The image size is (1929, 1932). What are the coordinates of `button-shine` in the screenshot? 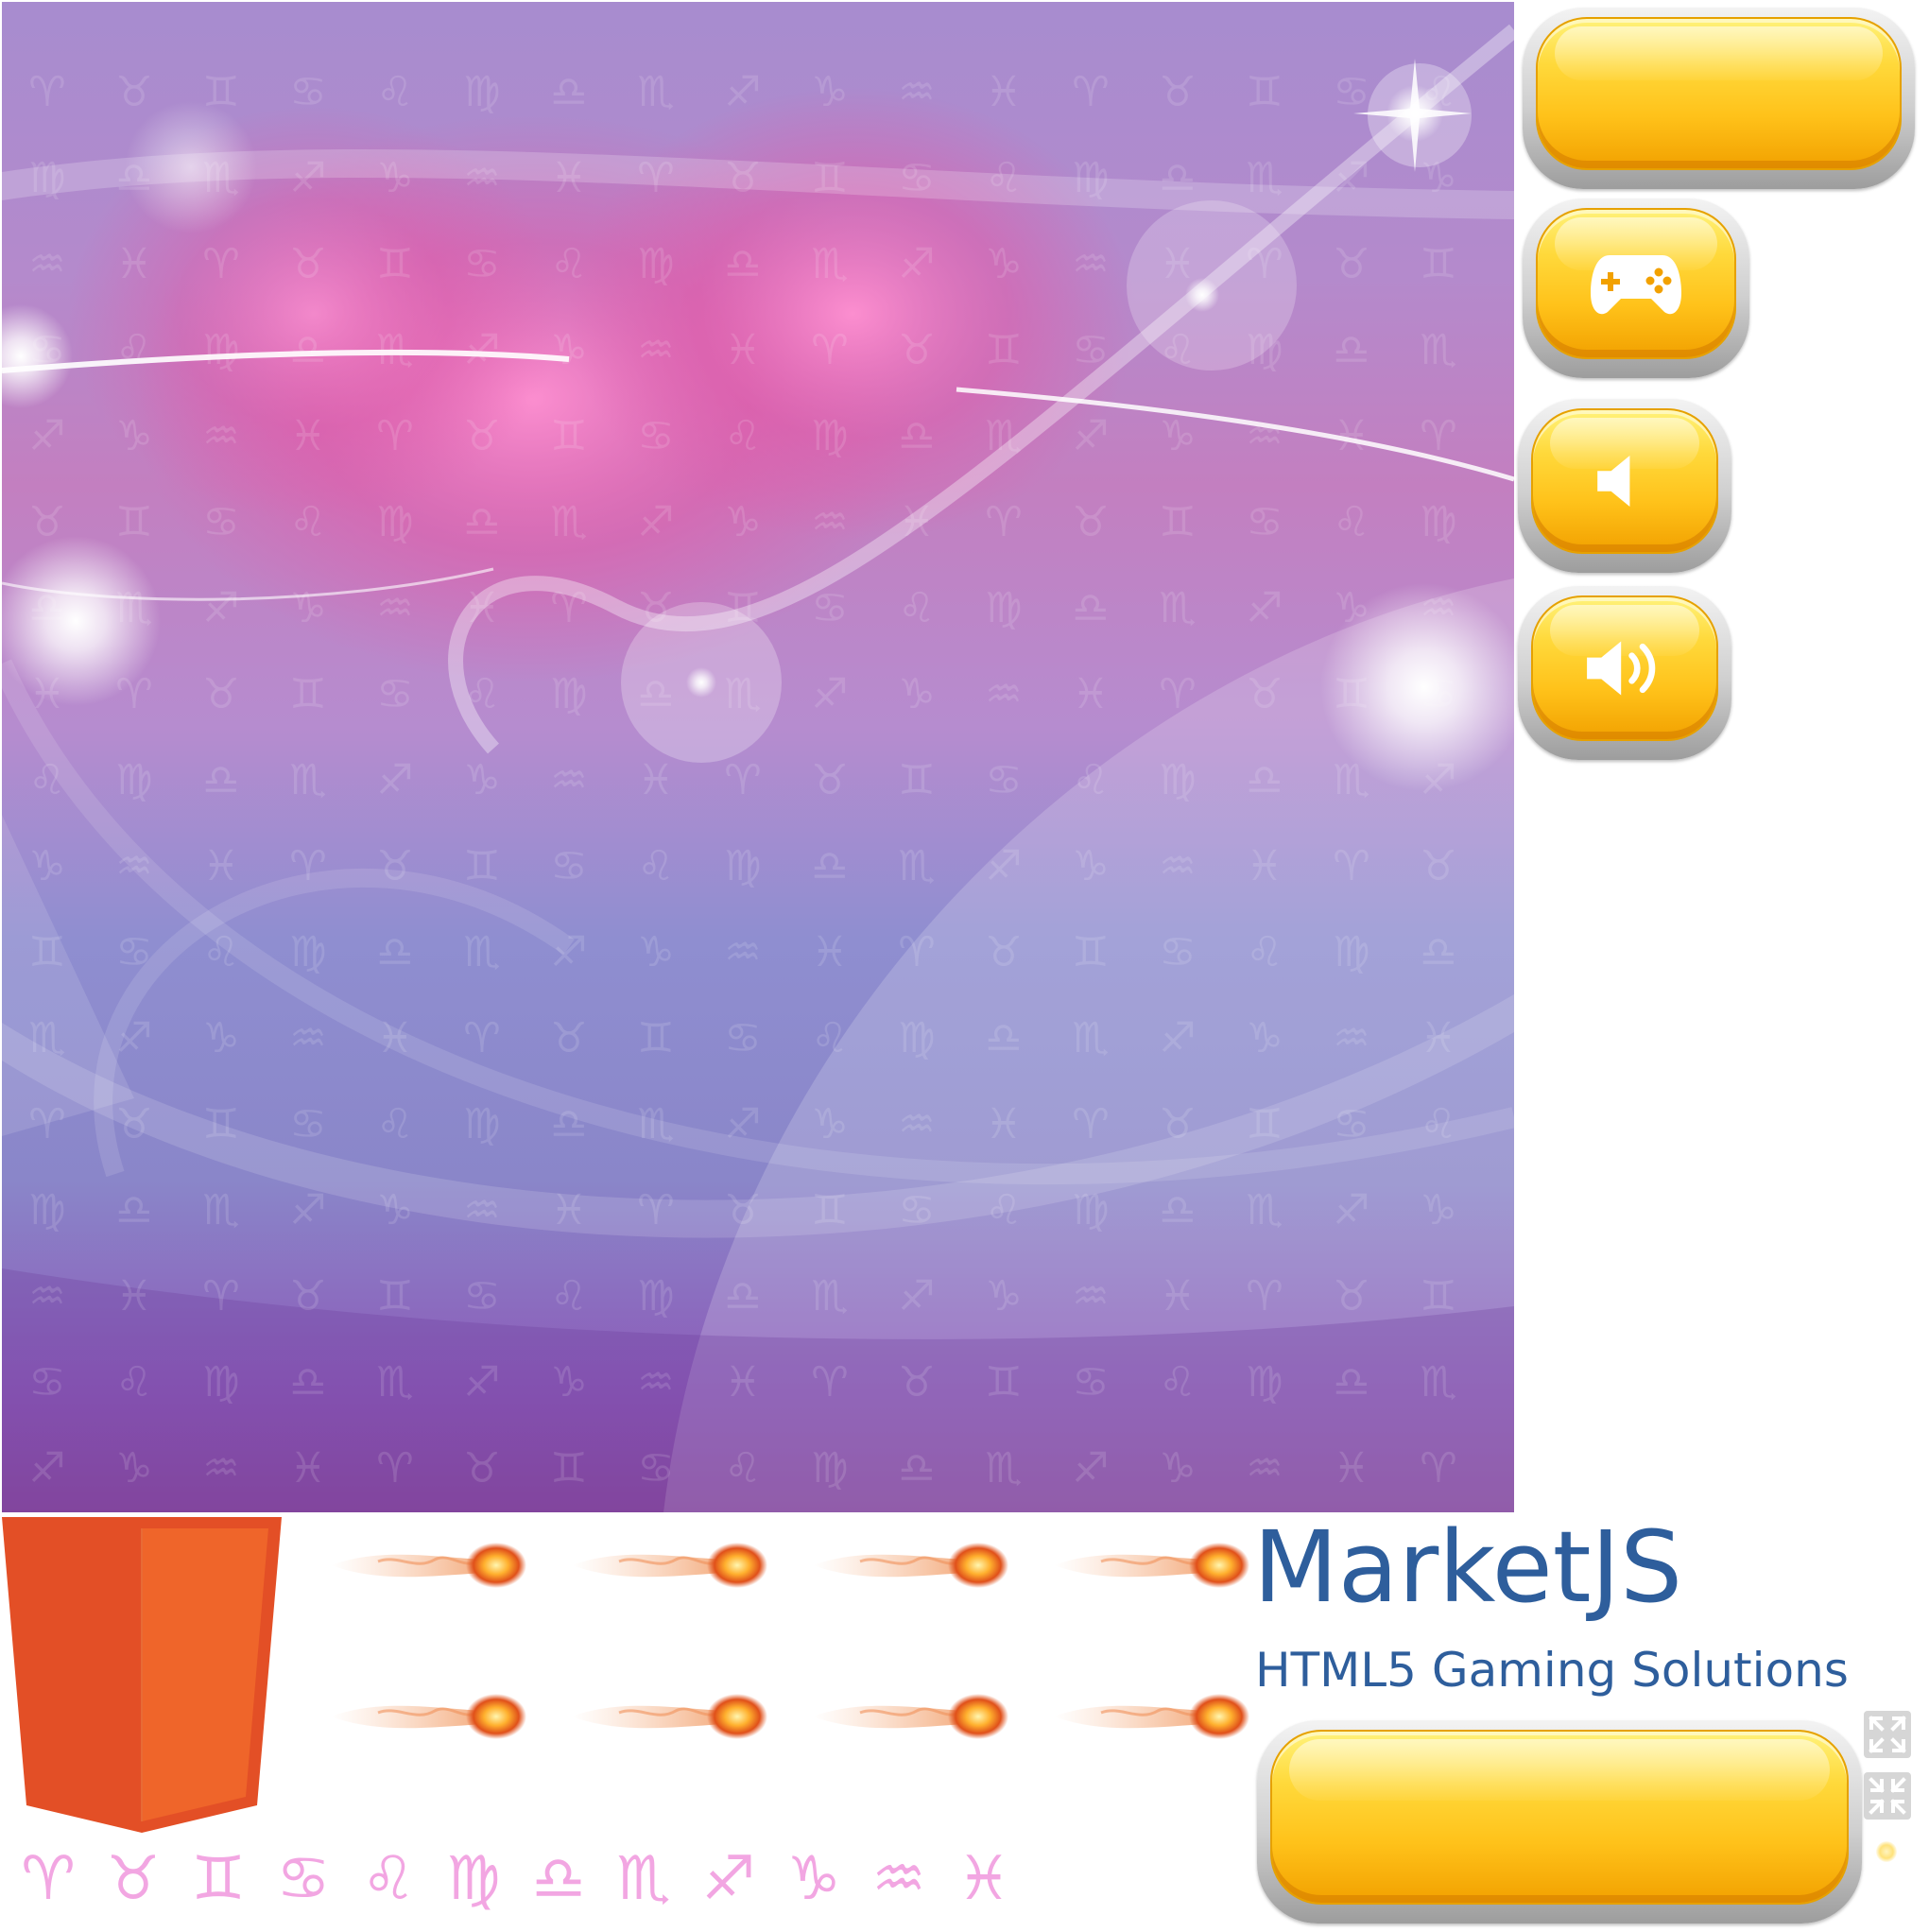 It's located at (1719, 53).